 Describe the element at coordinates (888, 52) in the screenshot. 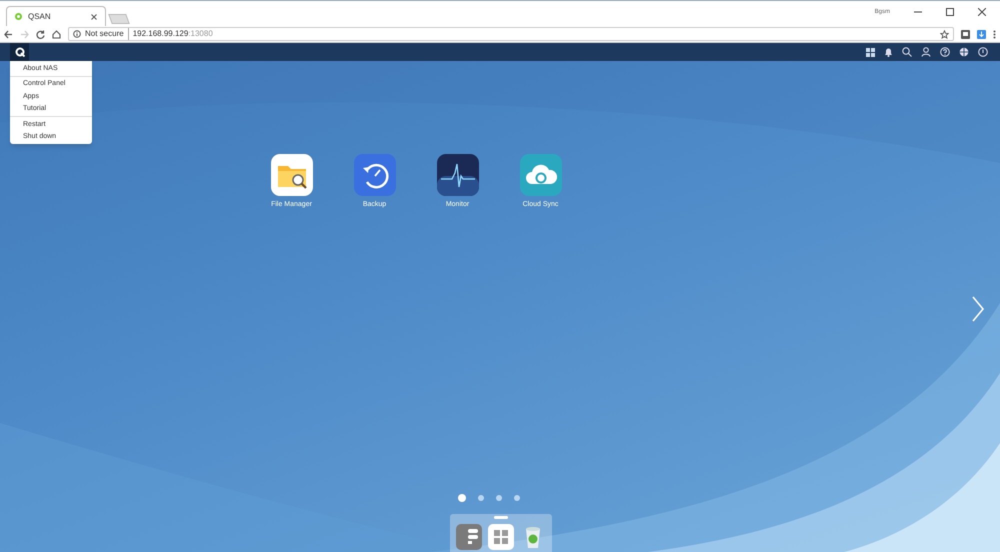

I see `bell-icon` at that location.